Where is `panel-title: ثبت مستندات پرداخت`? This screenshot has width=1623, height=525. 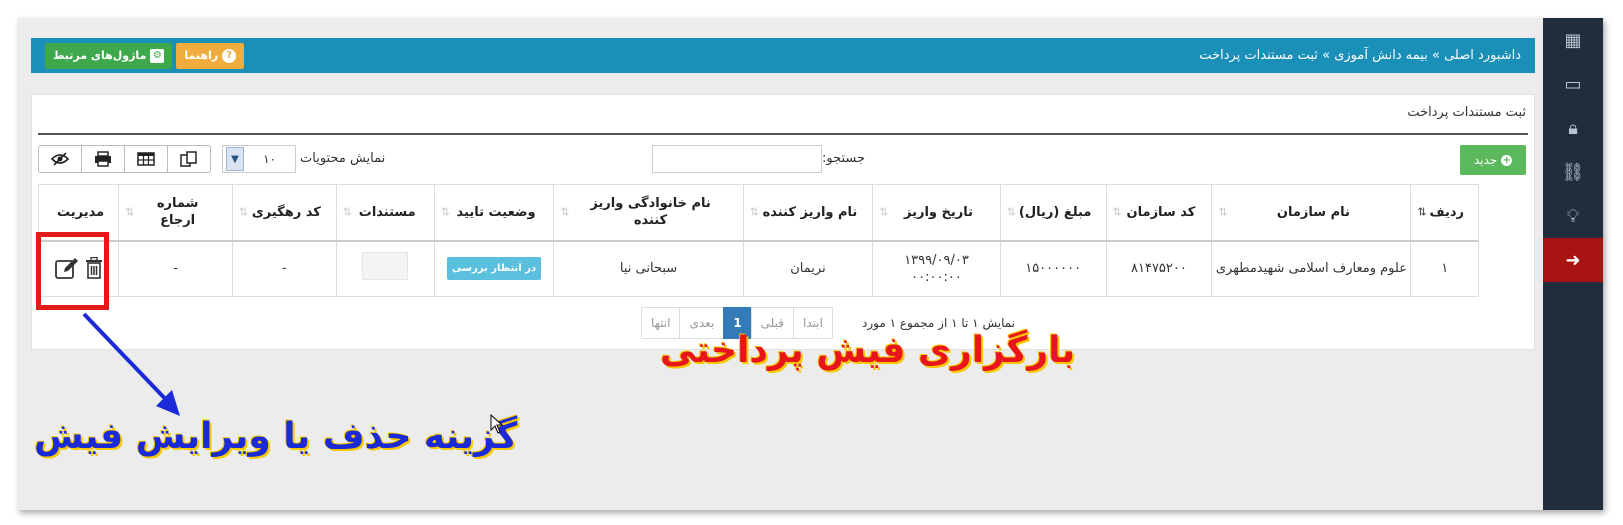
panel-title: ثبت مستندات پرداخت is located at coordinates (1466, 112).